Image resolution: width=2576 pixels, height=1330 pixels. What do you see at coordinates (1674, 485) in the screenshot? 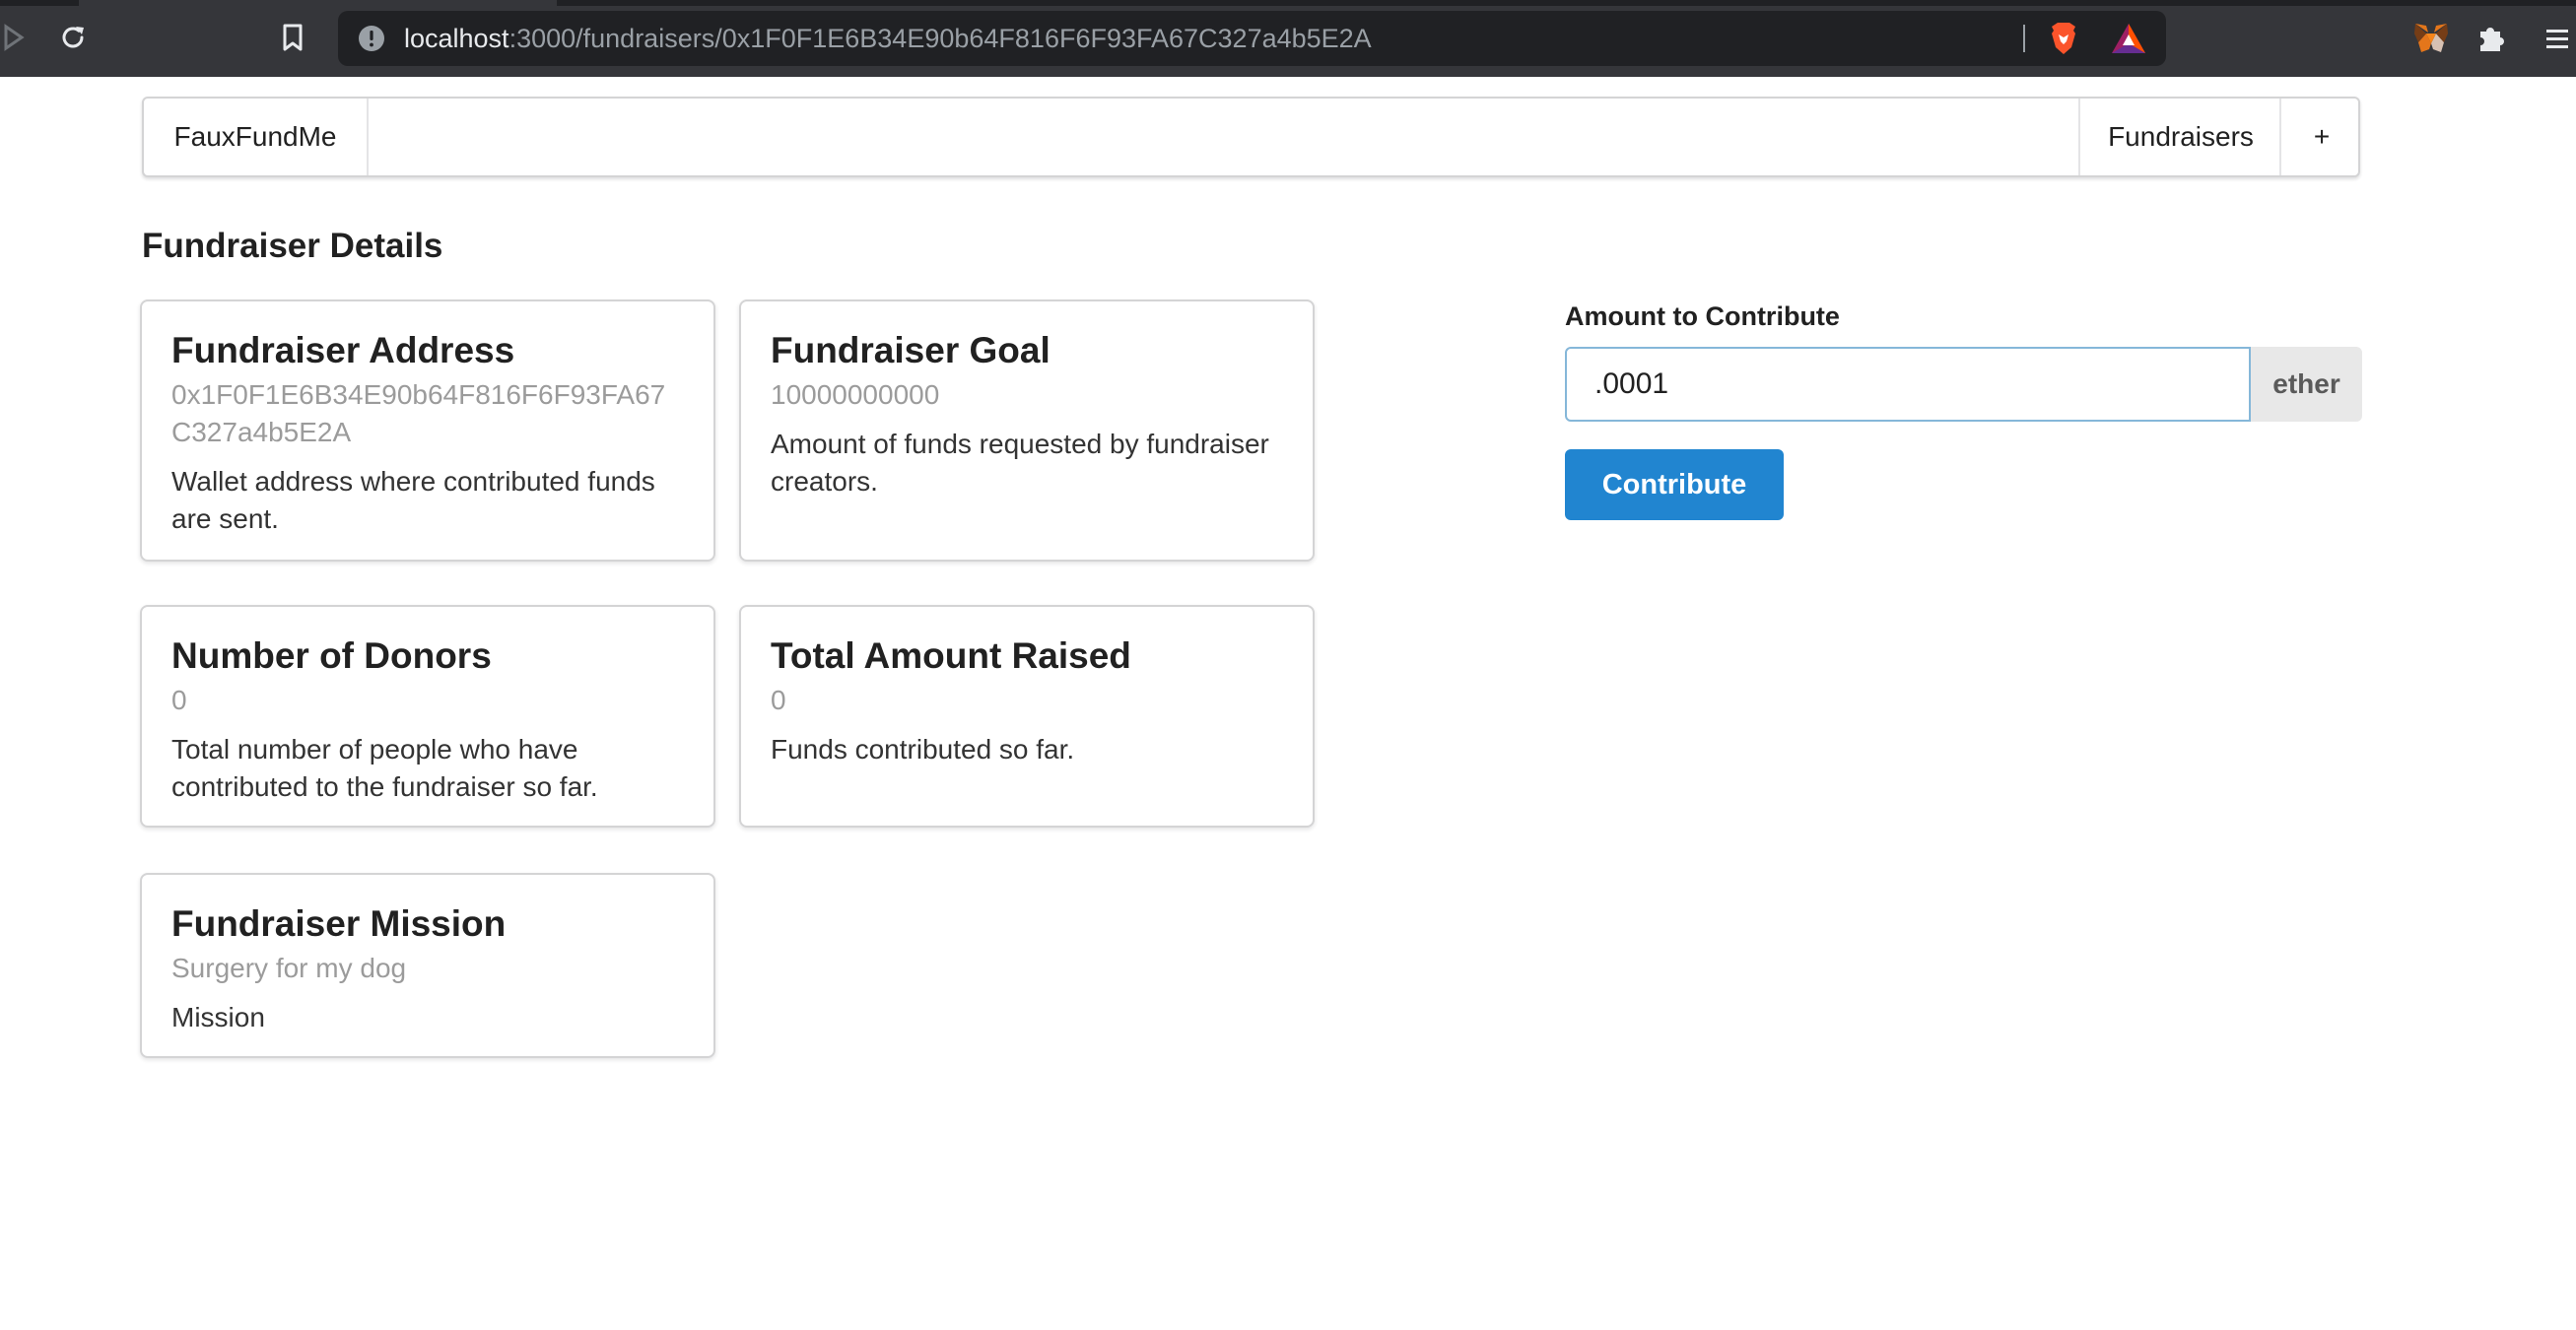
I see `contribute-button: Contribute` at bounding box center [1674, 485].